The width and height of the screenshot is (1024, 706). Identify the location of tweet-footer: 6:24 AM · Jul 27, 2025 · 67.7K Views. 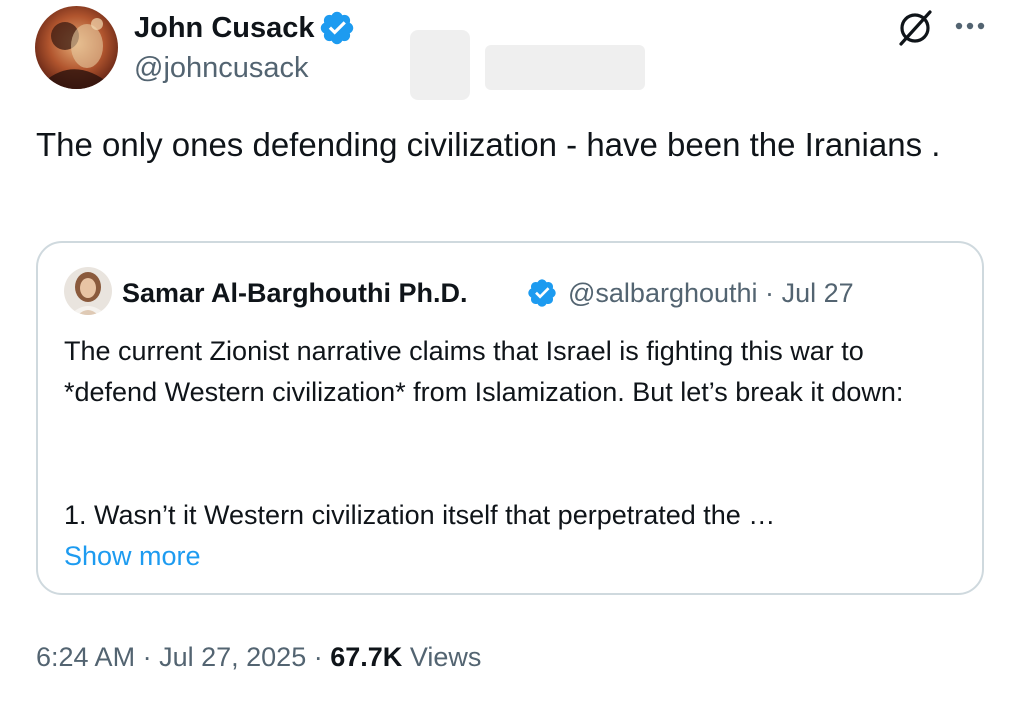
(258, 657).